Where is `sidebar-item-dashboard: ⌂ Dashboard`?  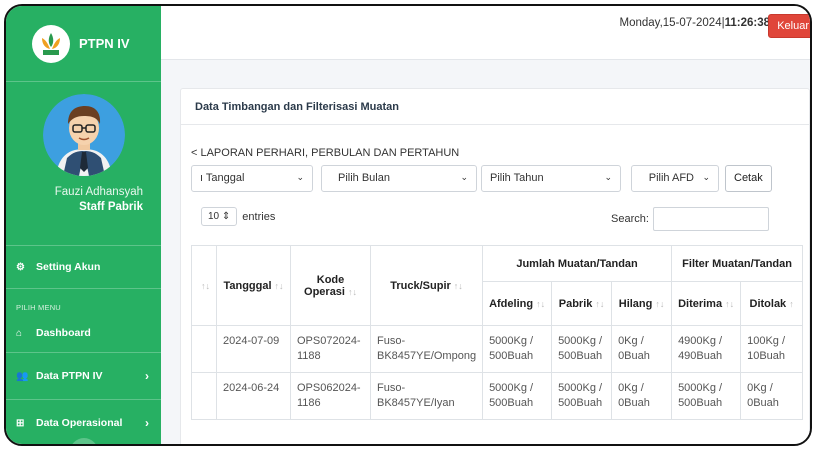 sidebar-item-dashboard: ⌂ Dashboard is located at coordinates (83, 333).